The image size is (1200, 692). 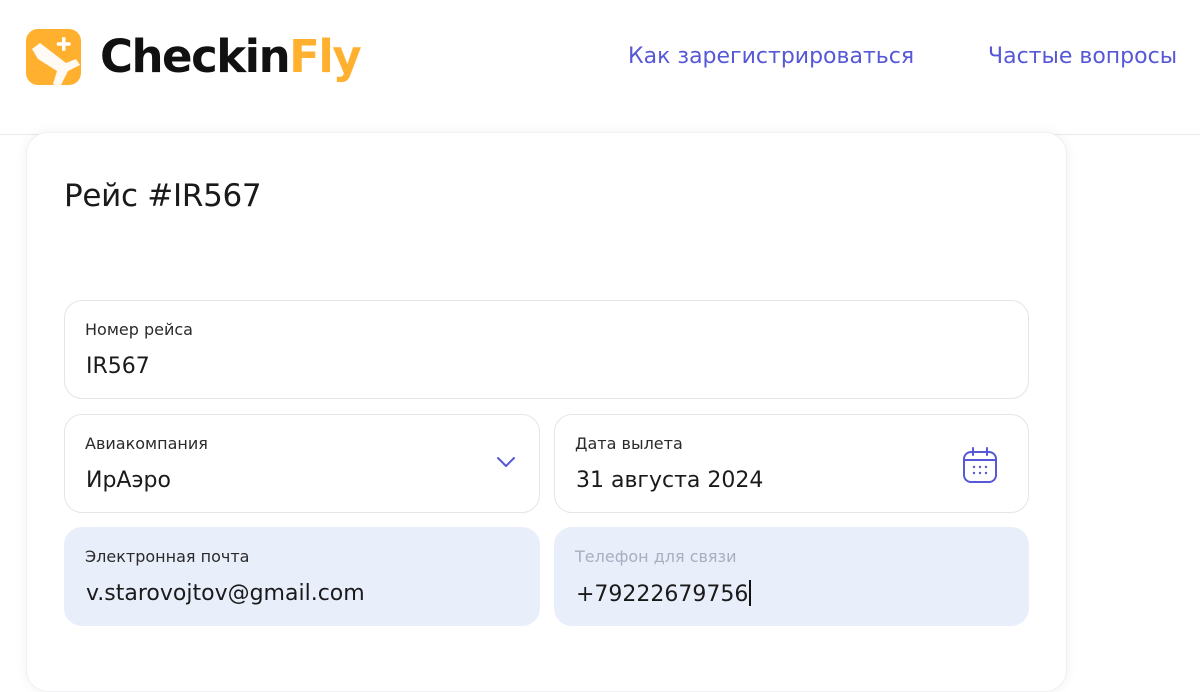 What do you see at coordinates (980, 465) in the screenshot?
I see `calendar-icon` at bounding box center [980, 465].